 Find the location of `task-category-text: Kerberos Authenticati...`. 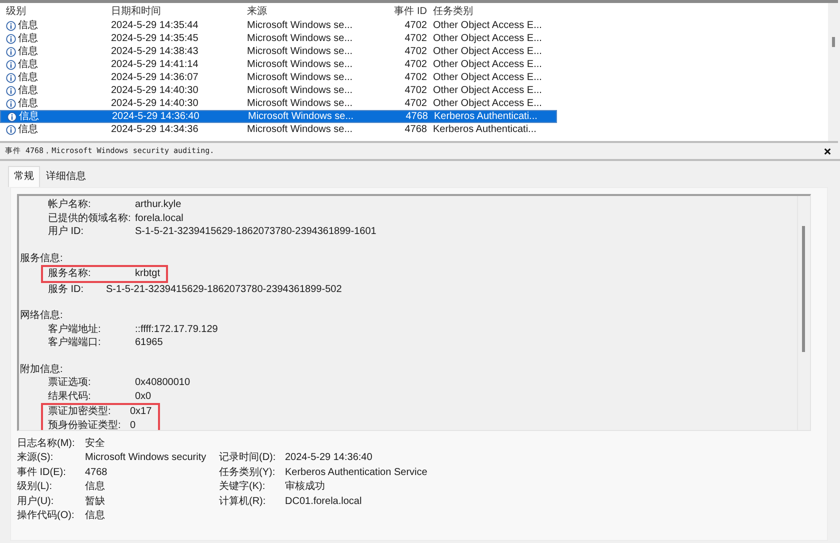

task-category-text: Kerberos Authenticati... is located at coordinates (485, 129).